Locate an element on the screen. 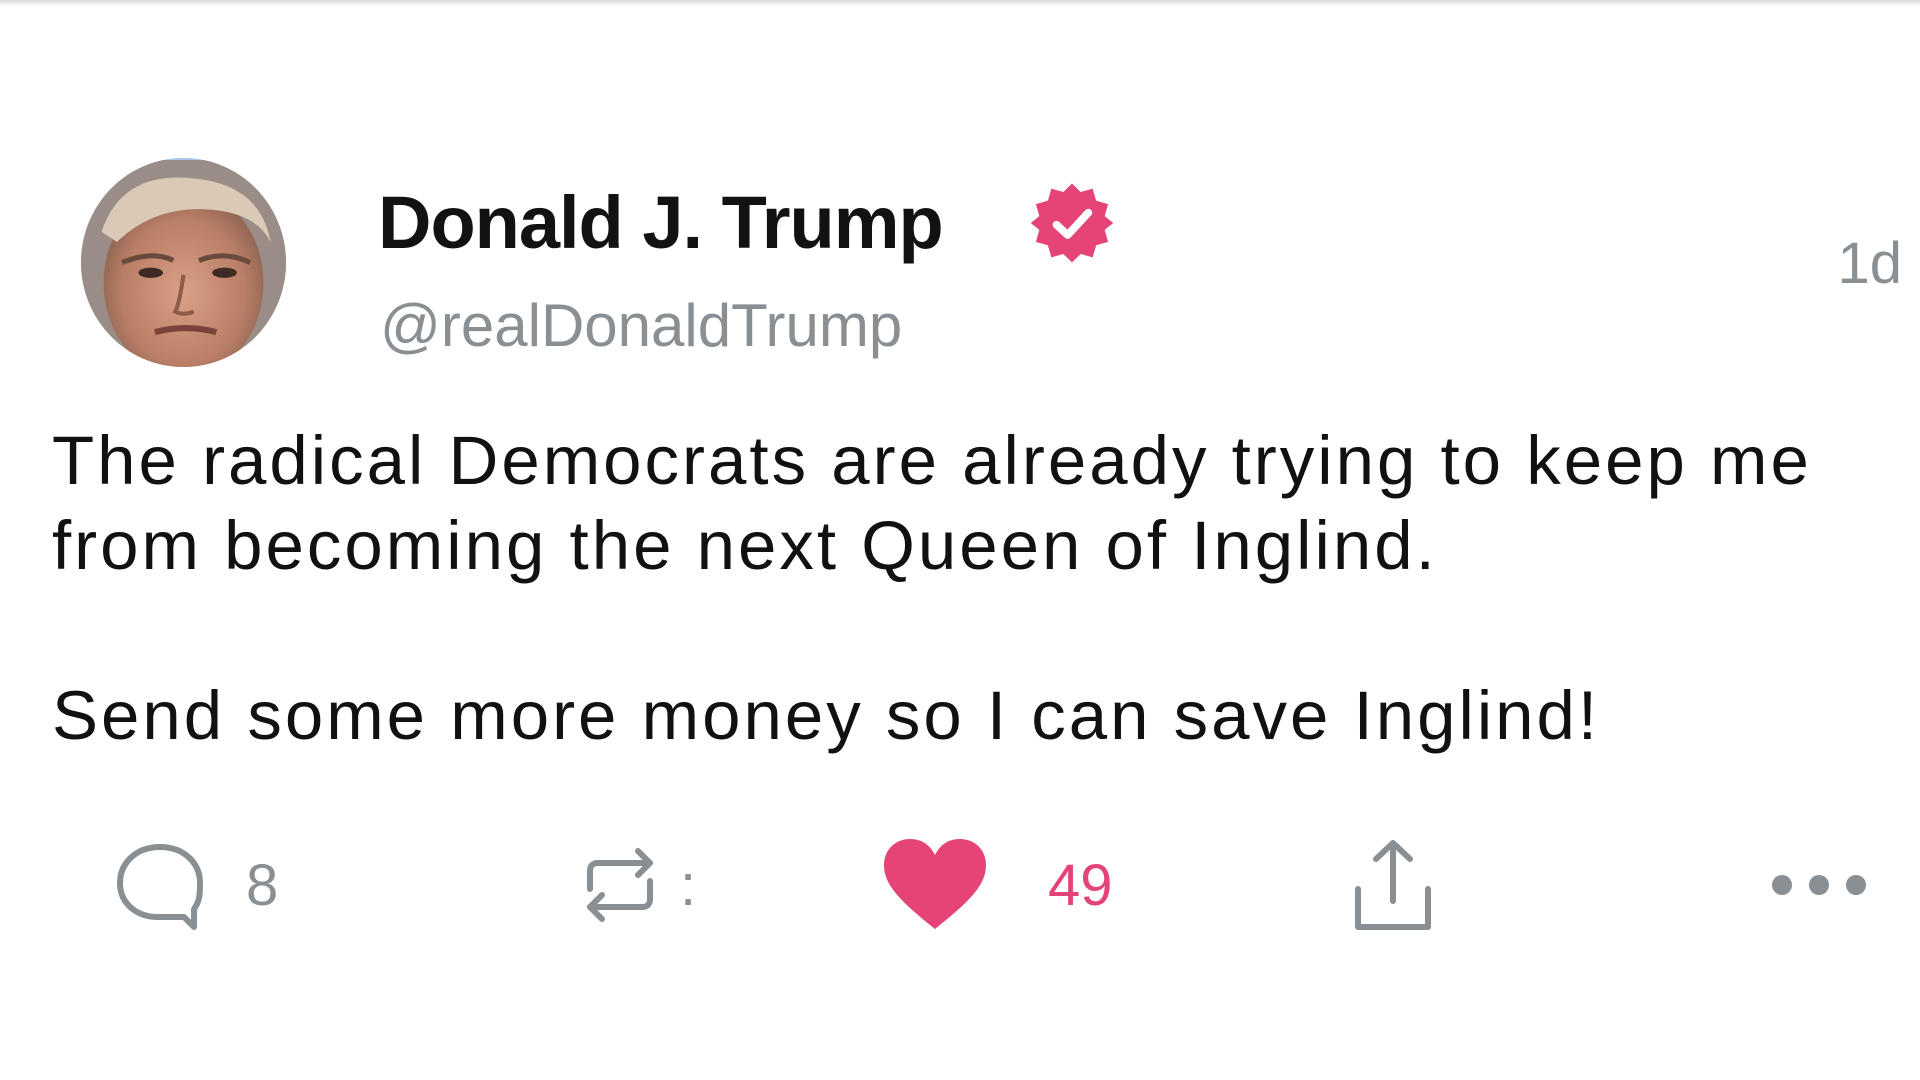 Image resolution: width=1920 pixels, height=1080 pixels. retweet-button: : is located at coordinates (633, 885).